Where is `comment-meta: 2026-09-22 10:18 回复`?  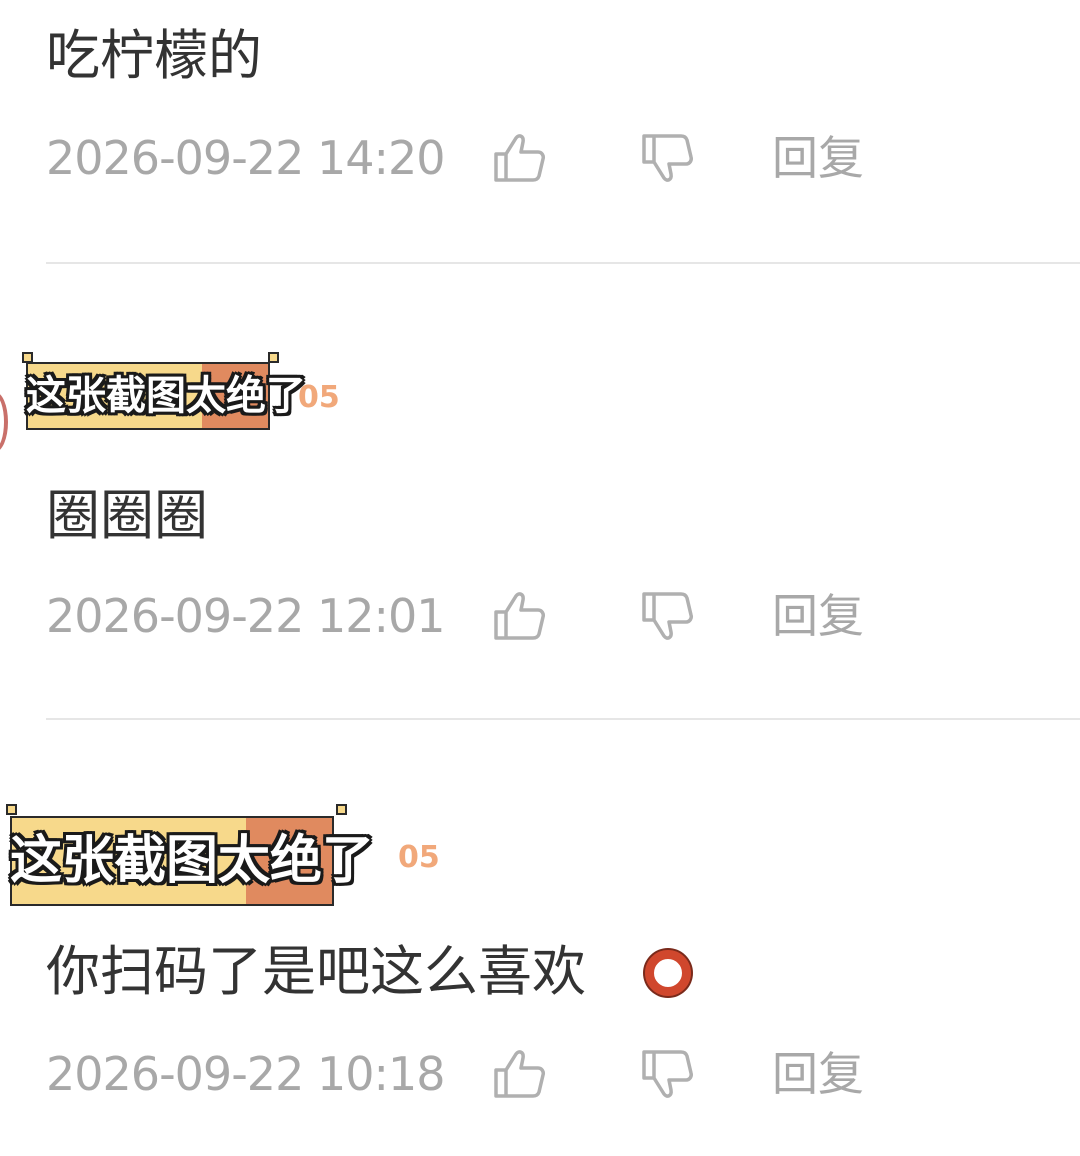 comment-meta: 2026-09-22 10:18 回复 is located at coordinates (496, 1074).